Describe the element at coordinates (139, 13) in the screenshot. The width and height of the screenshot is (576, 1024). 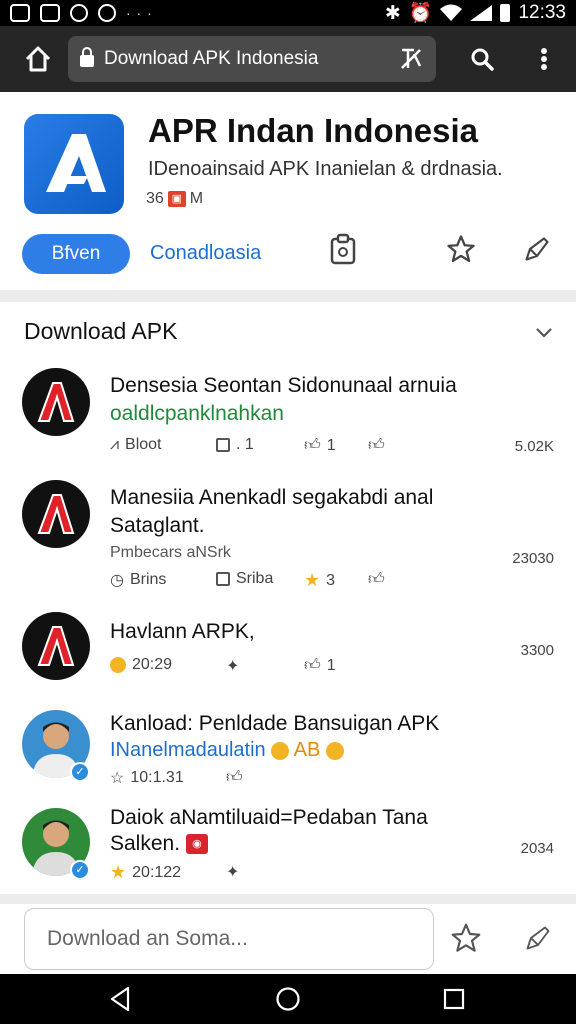
I see `more-notifications: · · ·` at that location.